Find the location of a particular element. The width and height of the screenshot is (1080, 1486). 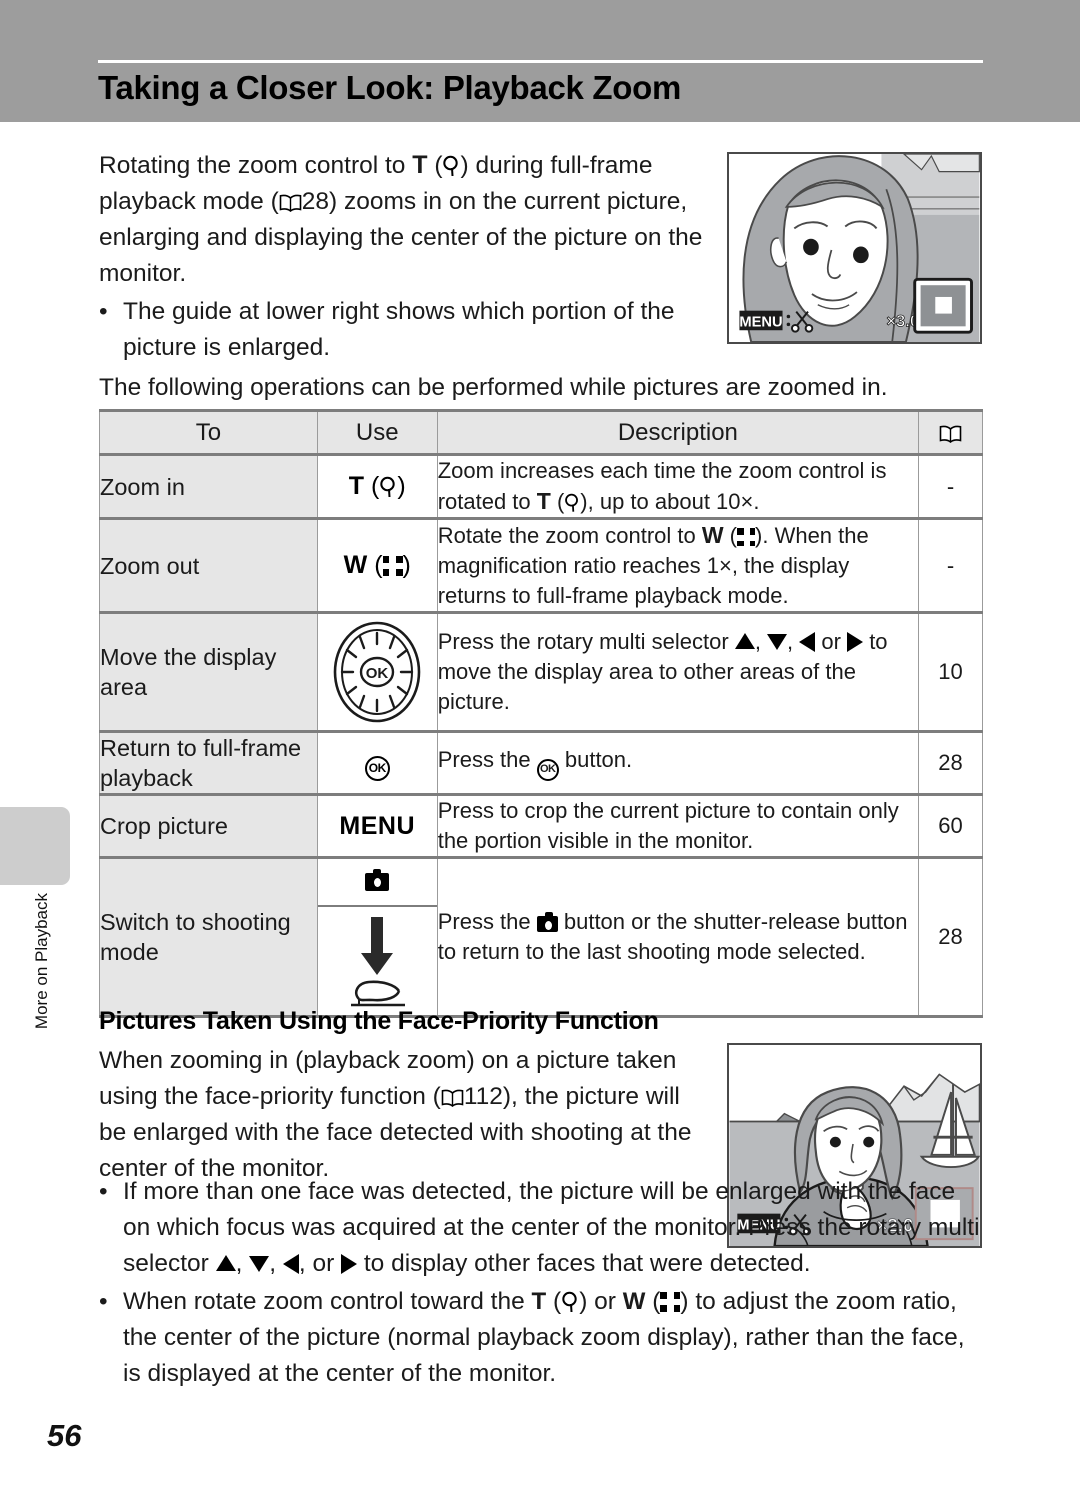

desc-text-d: or is located at coordinates (831, 641).